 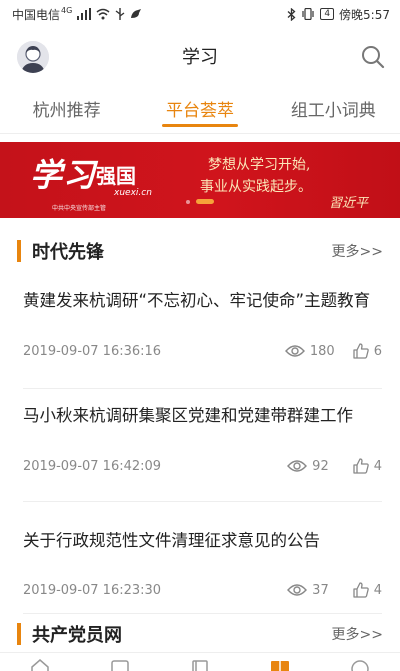 I want to click on battery-indicator: 4, so click(x=327, y=14).